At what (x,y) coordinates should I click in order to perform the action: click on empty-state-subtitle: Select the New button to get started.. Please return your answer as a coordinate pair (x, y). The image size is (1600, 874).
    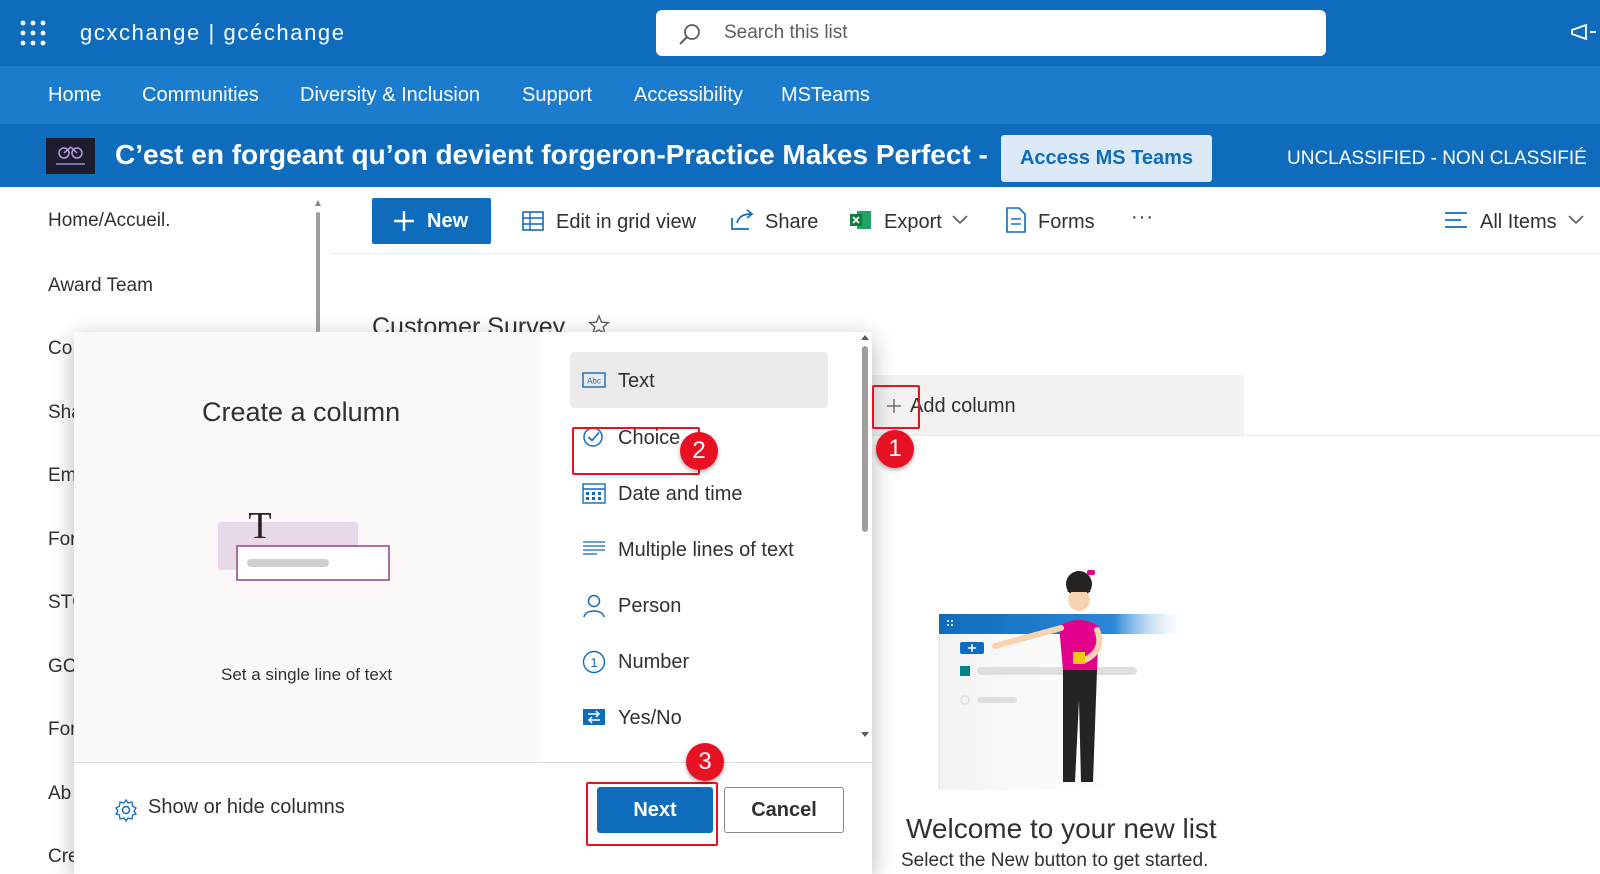
    Looking at the image, I should click on (1055, 860).